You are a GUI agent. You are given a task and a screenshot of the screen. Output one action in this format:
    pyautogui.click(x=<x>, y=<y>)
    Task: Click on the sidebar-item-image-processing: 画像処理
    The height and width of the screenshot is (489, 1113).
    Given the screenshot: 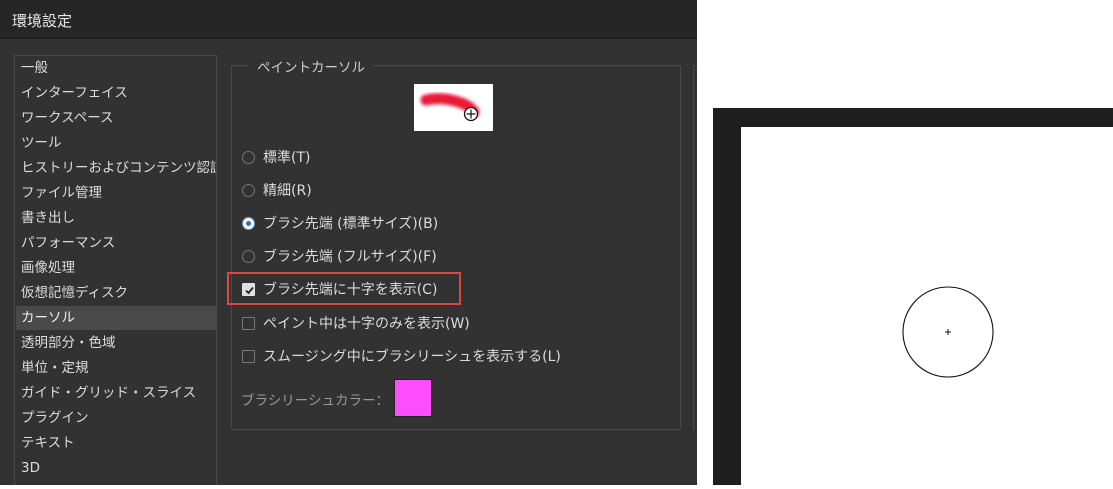 What is the action you would take?
    pyautogui.click(x=116, y=268)
    